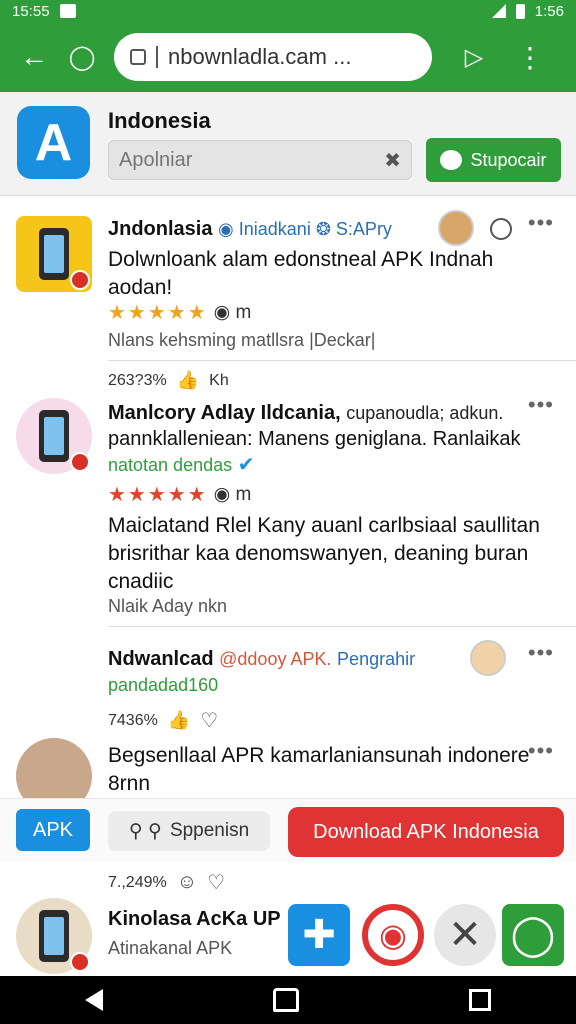 The image size is (576, 1024). I want to click on post-stats: 7.,249% ☺ ♡, so click(166, 882).